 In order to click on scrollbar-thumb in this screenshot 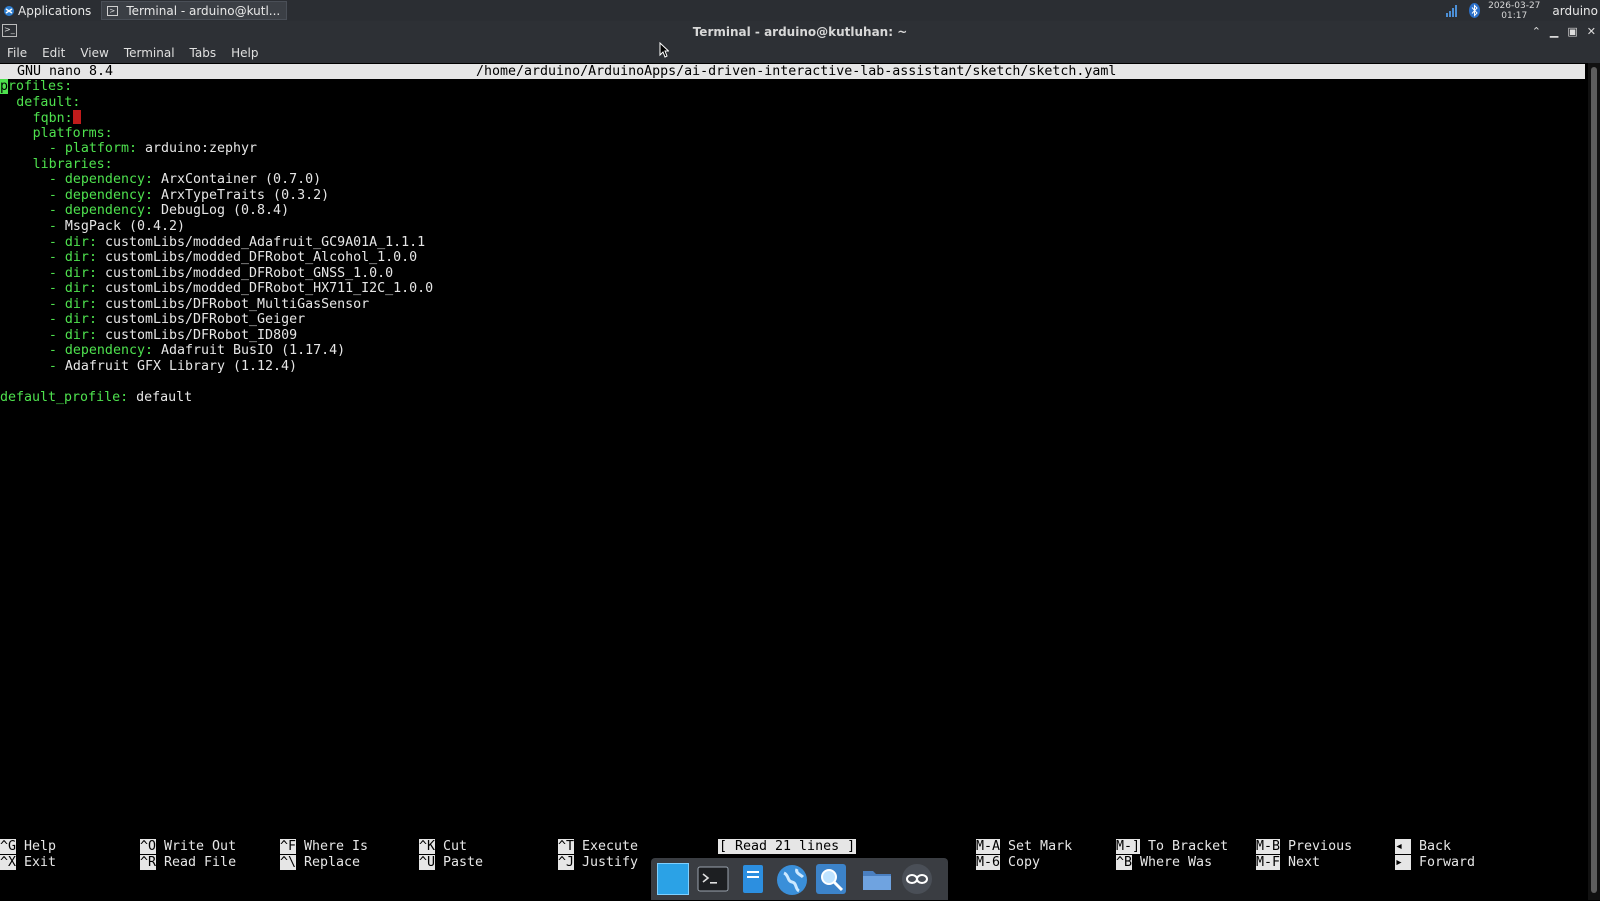, I will do `click(1594, 480)`.